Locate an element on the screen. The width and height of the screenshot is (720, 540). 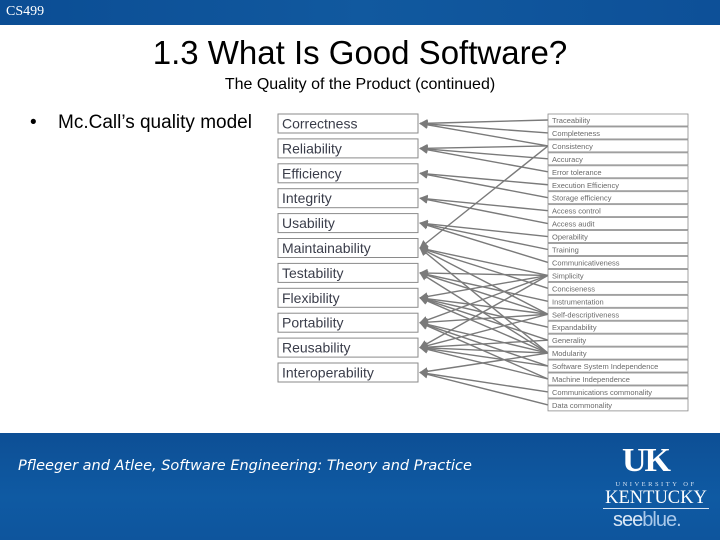
criterion-label: Access control is located at coordinates (576, 211).